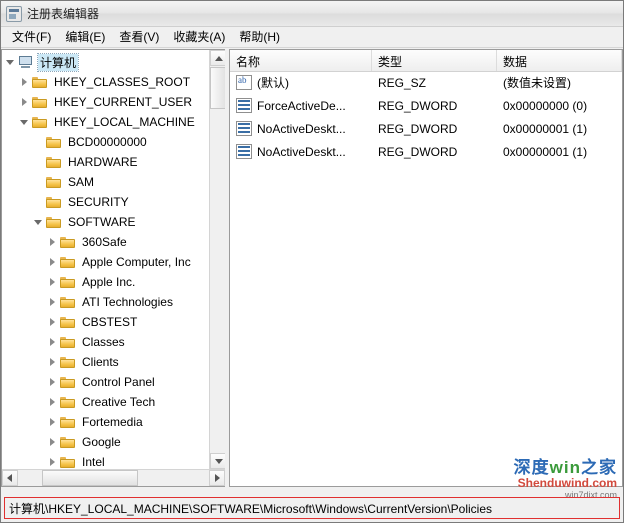 The image size is (624, 523). I want to click on tree-vertical-scrollbar, so click(217, 259).